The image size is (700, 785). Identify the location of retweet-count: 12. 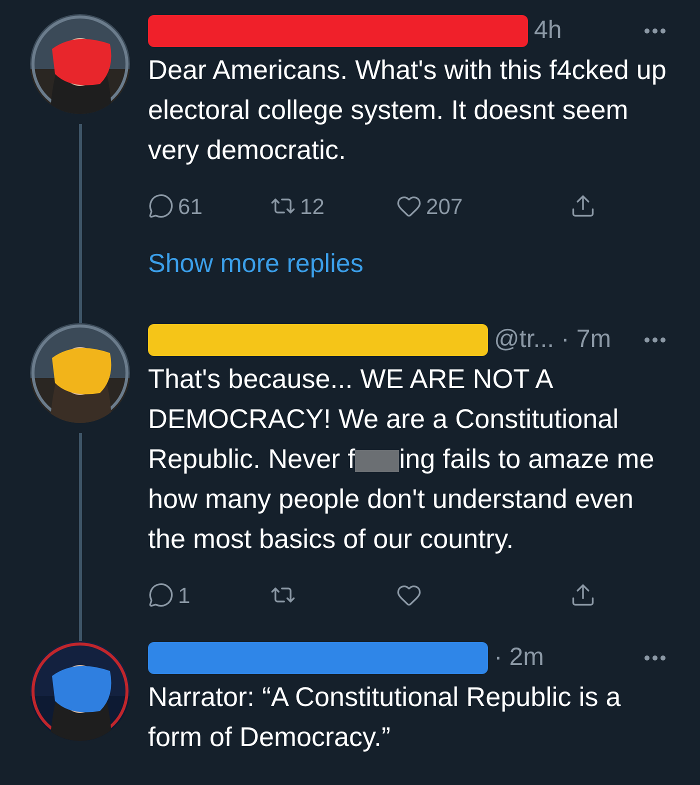
(312, 206).